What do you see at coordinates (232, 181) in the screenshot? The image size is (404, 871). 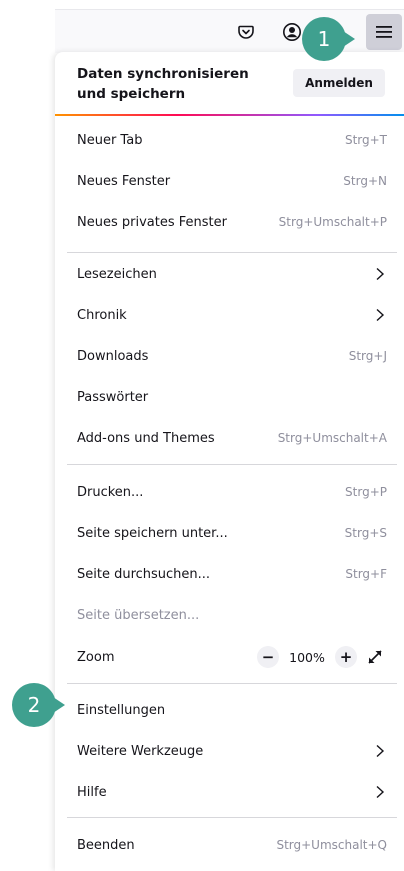 I see `menu-item-new-window: Neues Fenster Strg+N` at bounding box center [232, 181].